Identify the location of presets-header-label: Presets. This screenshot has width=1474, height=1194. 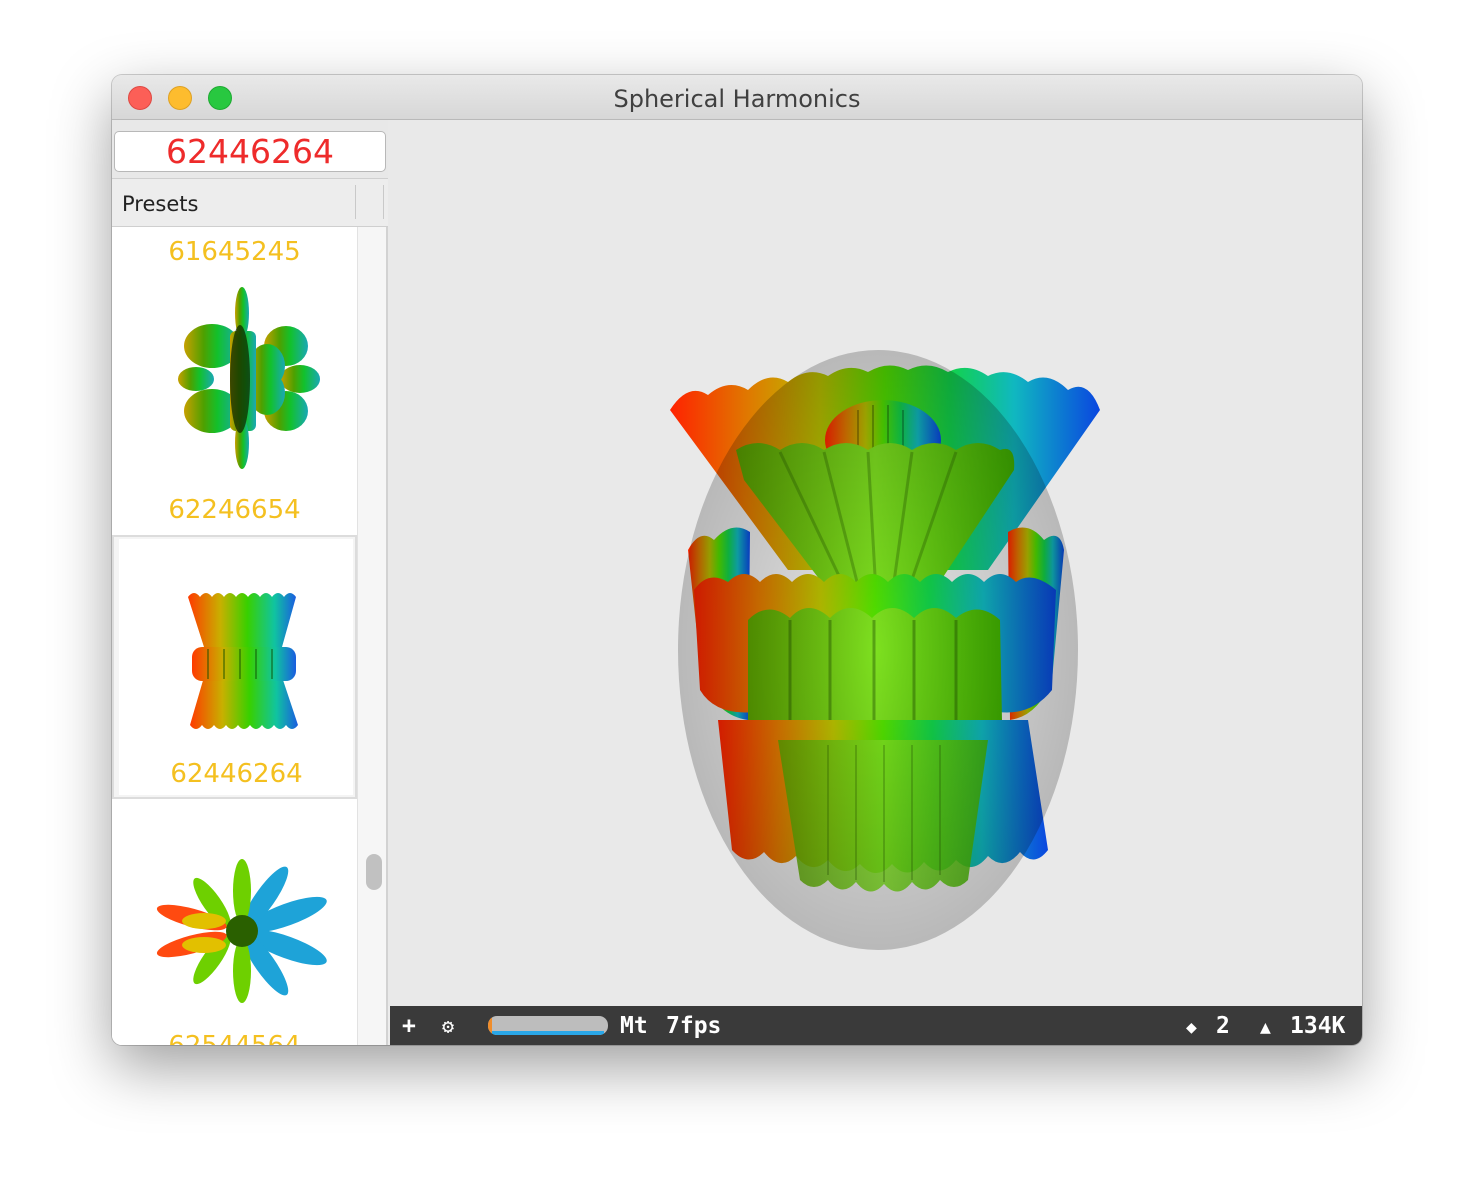
(160, 204).